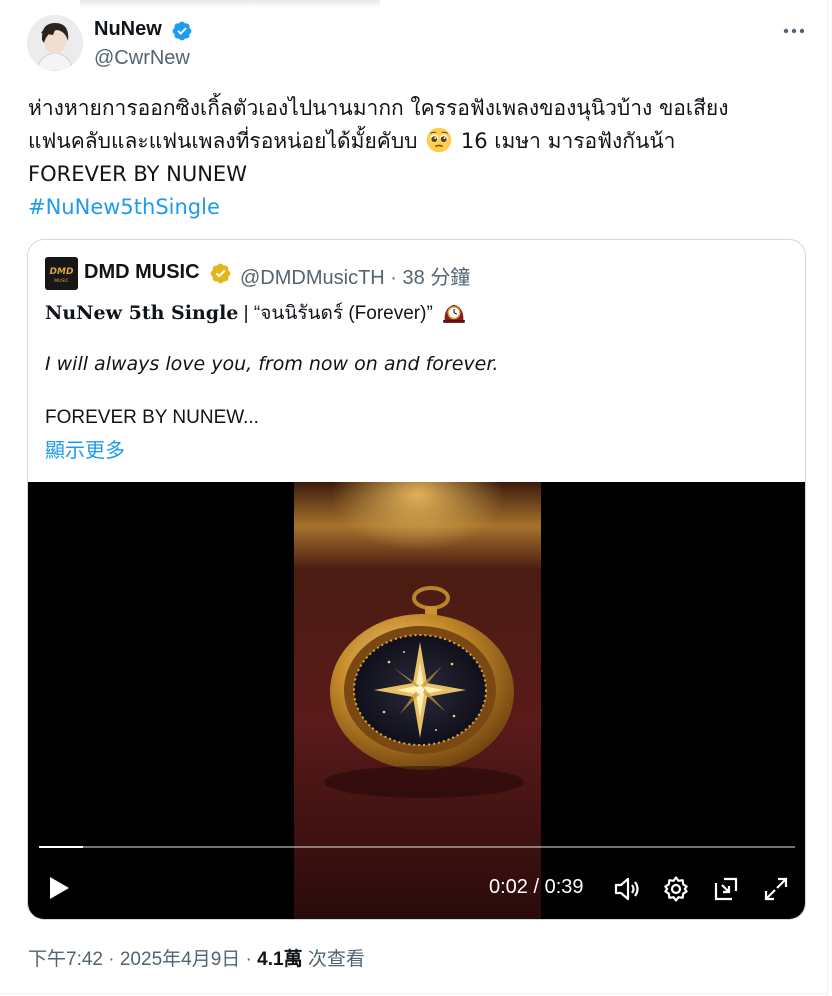 The image size is (832, 996). Describe the element at coordinates (59, 888) in the screenshot. I see `play-icon` at that location.